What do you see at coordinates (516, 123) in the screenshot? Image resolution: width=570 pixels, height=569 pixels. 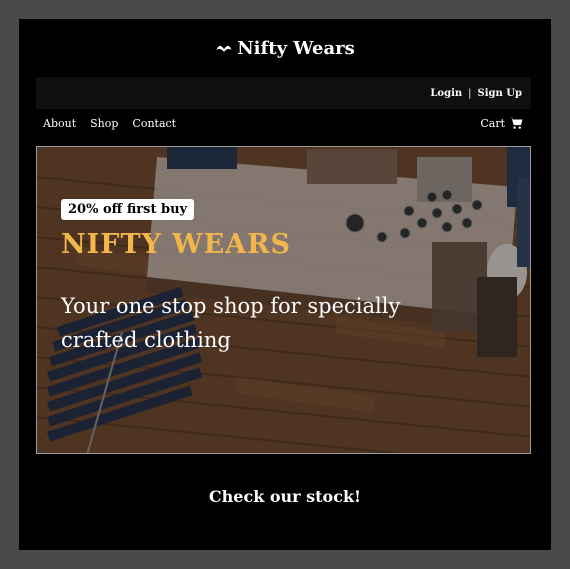 I see `shopping-cart-icon` at bounding box center [516, 123].